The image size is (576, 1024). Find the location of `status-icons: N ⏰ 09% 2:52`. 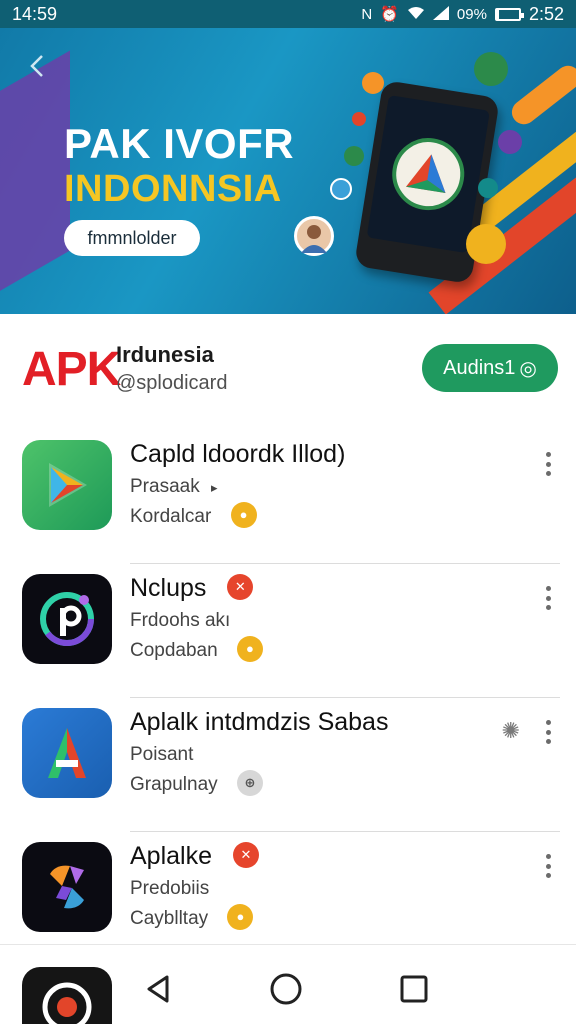

status-icons: N ⏰ 09% 2:52 is located at coordinates (462, 14).